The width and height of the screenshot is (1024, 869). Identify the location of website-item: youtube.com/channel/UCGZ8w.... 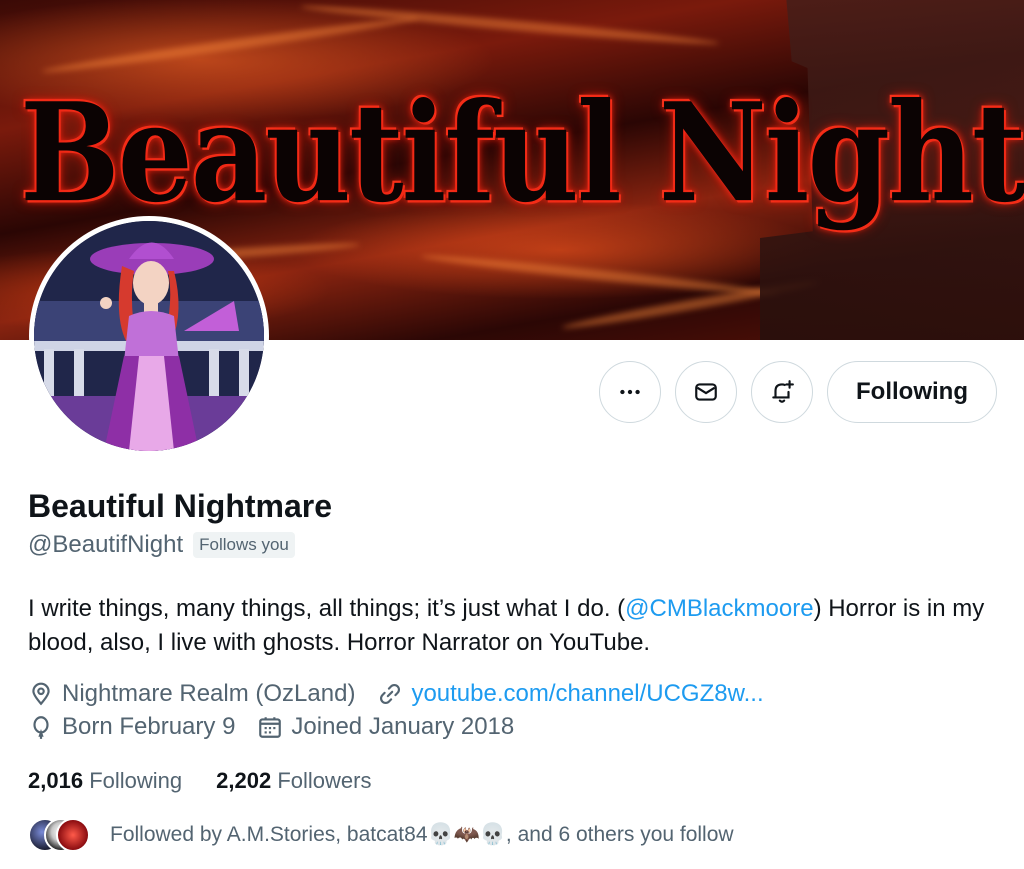
(570, 694).